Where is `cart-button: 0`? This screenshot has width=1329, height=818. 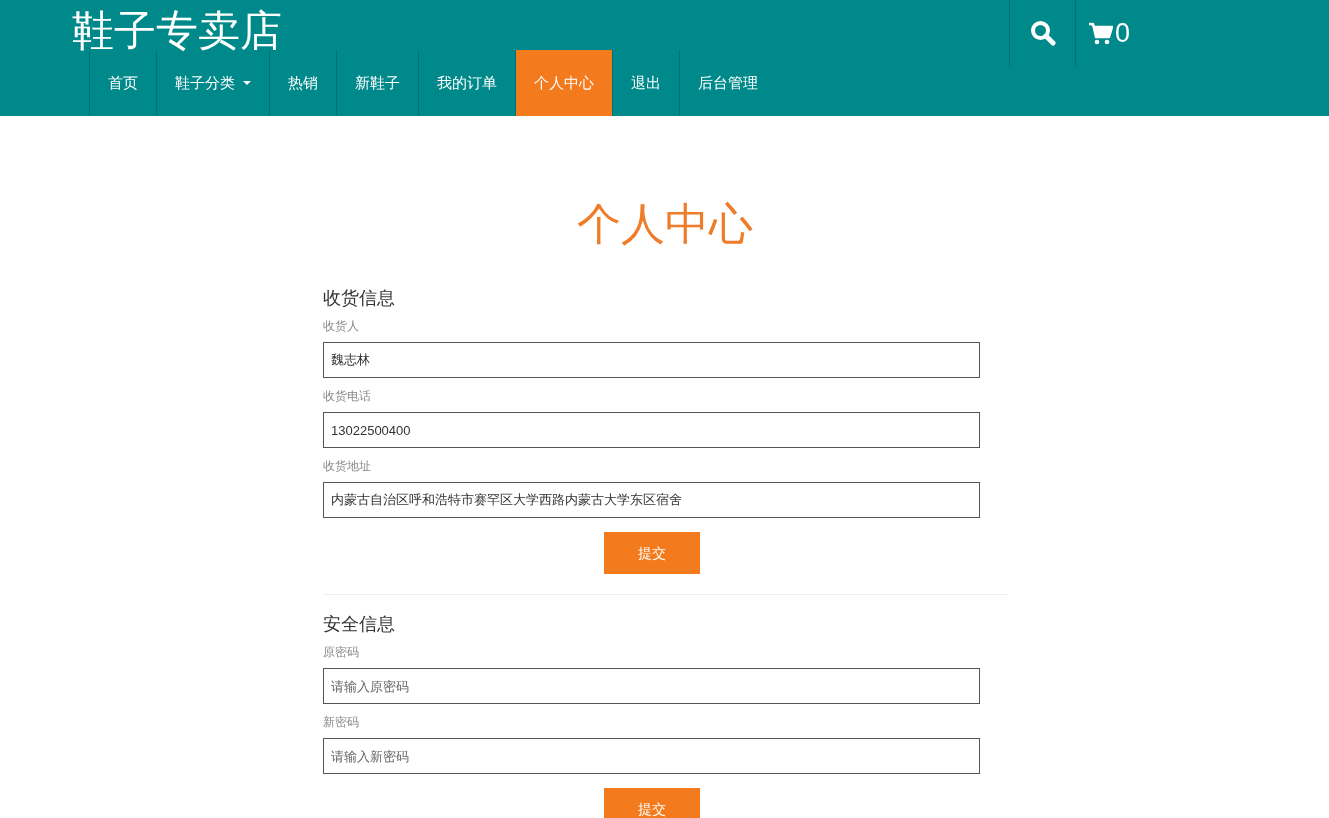
cart-button: 0 is located at coordinates (1109, 33).